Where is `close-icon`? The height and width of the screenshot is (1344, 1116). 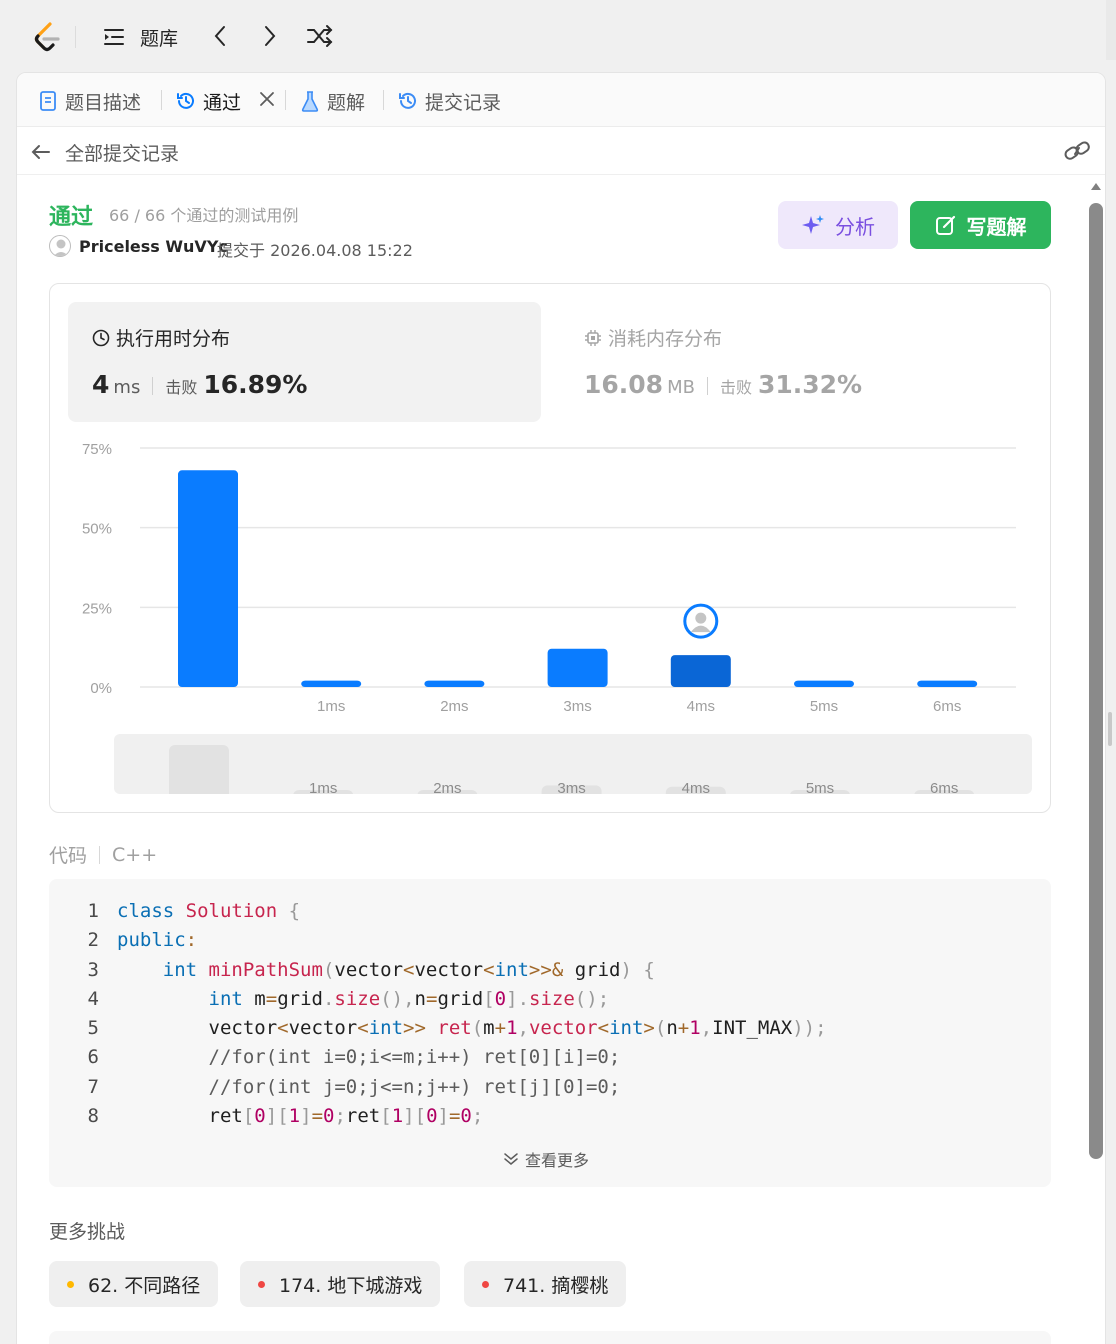
close-icon is located at coordinates (267, 99).